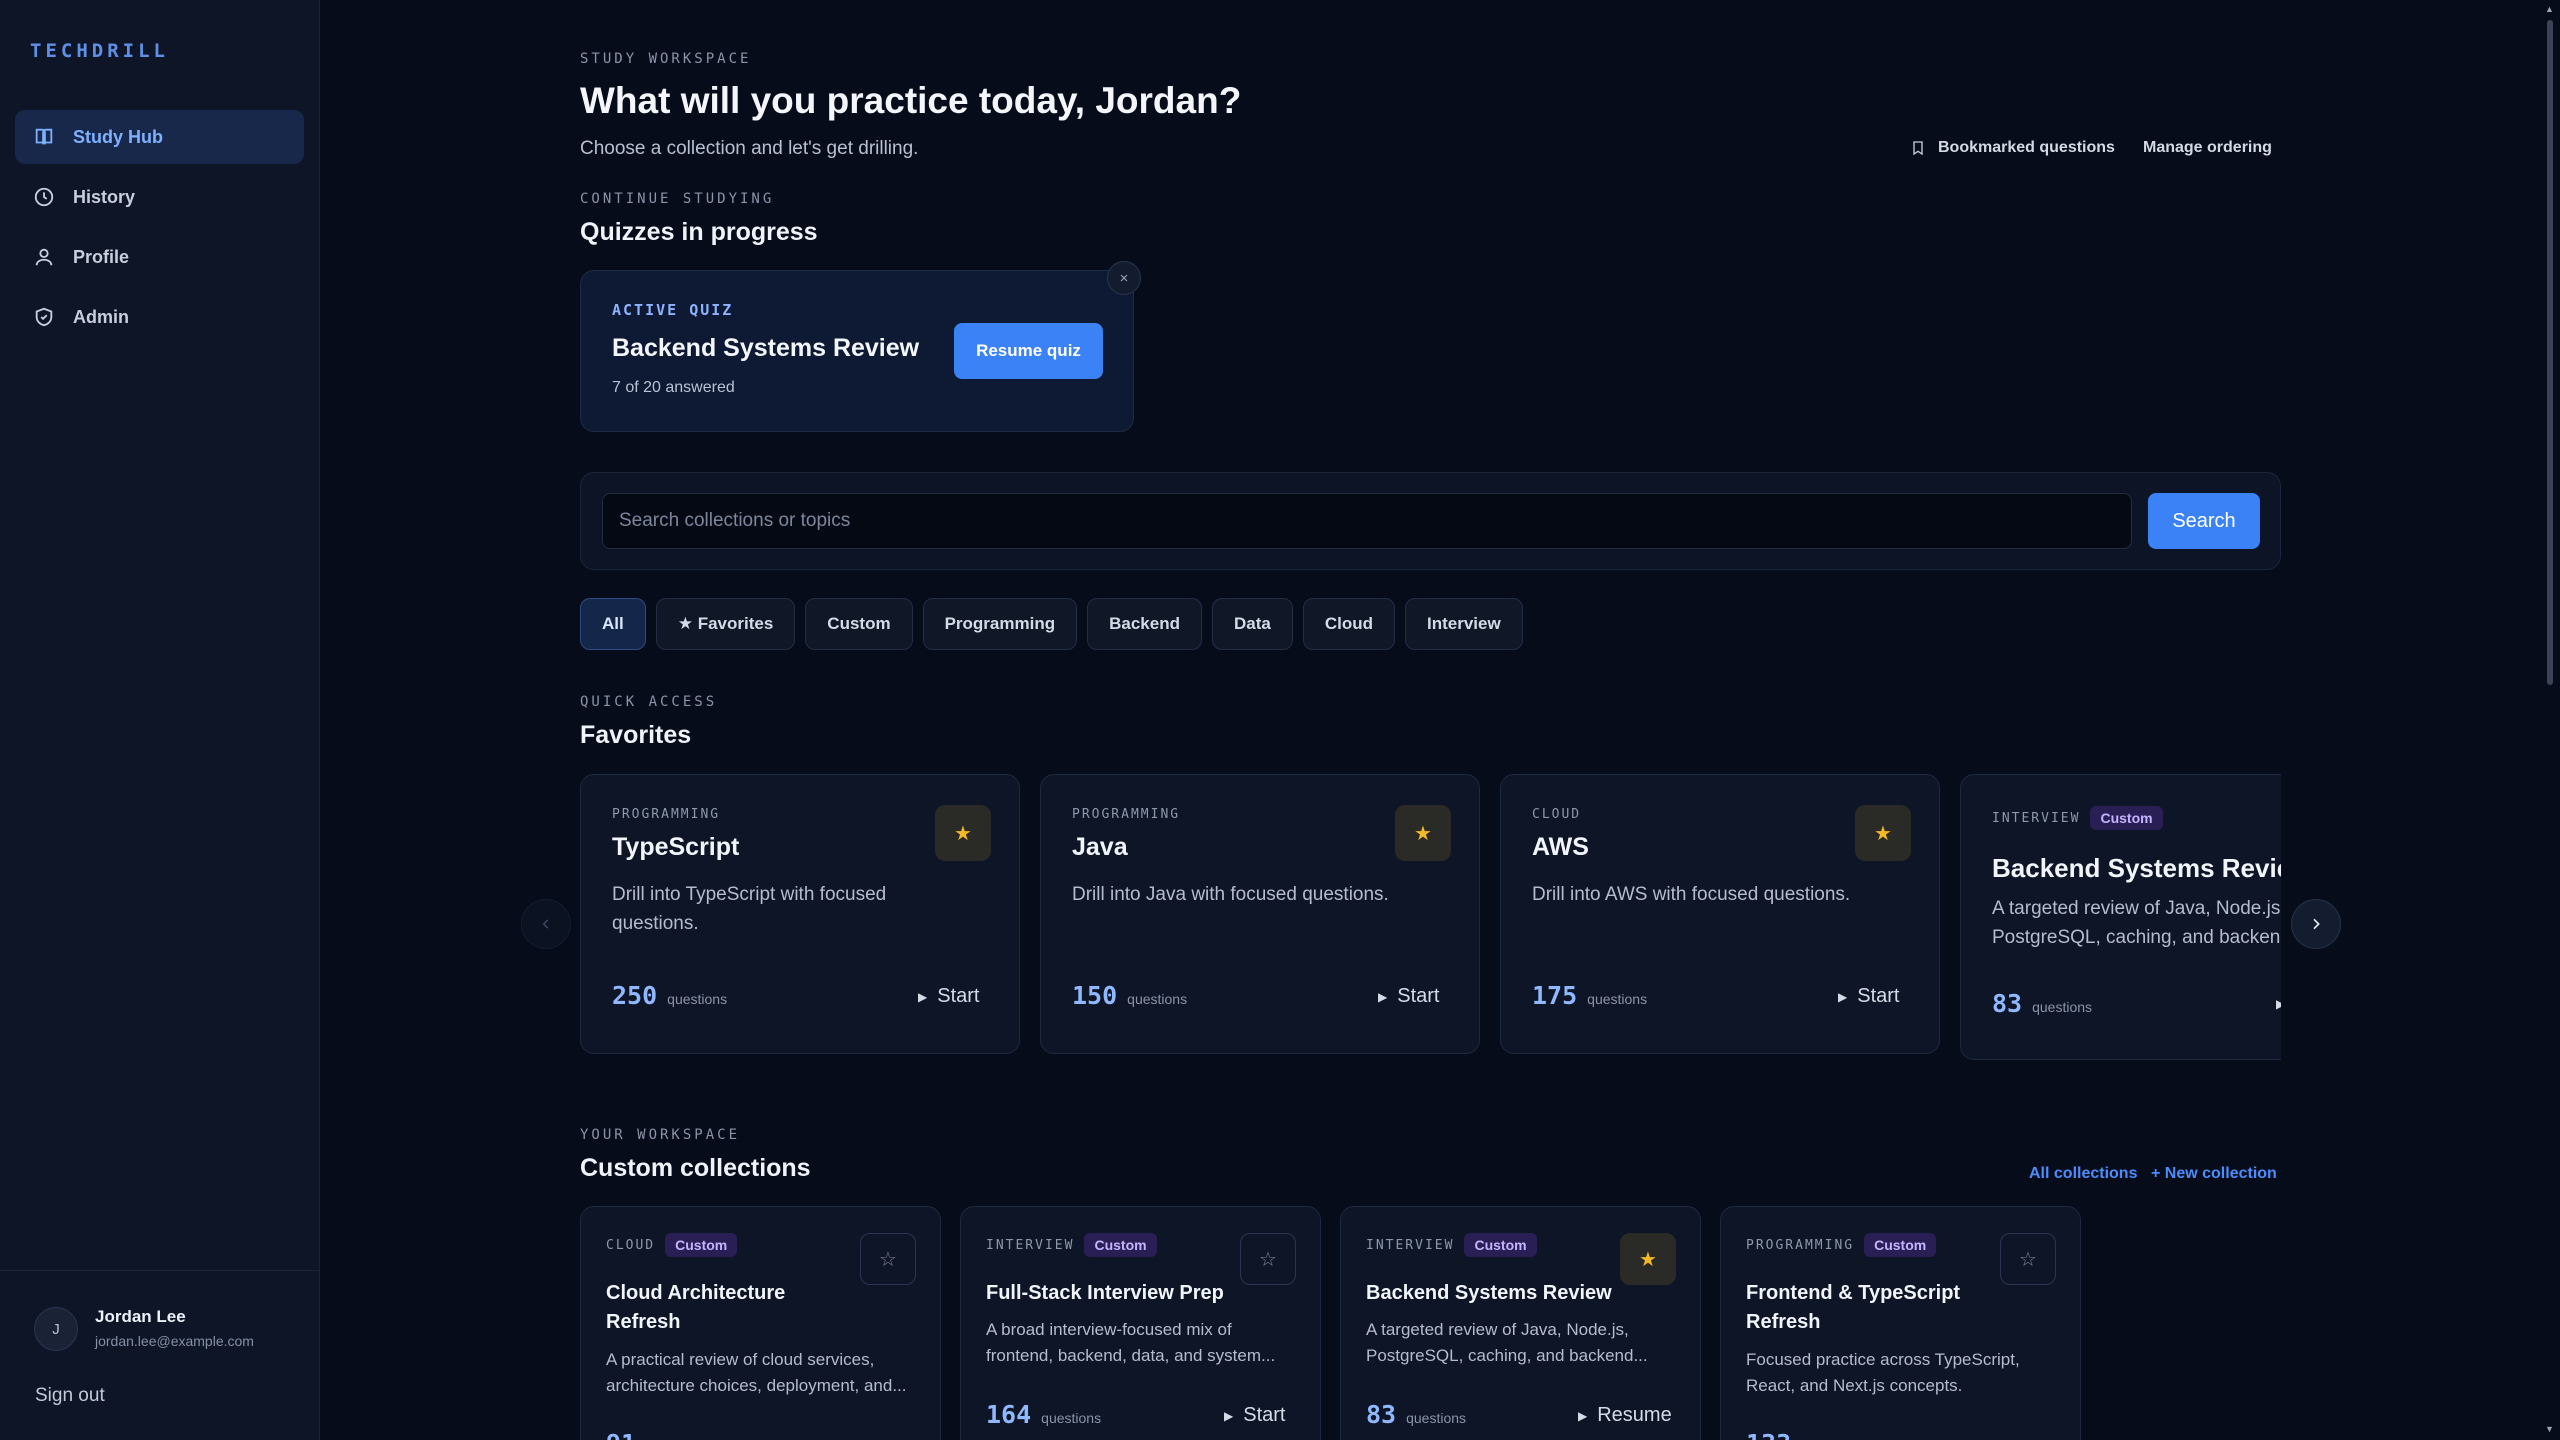  I want to click on question-count: 164, so click(1009, 1414).